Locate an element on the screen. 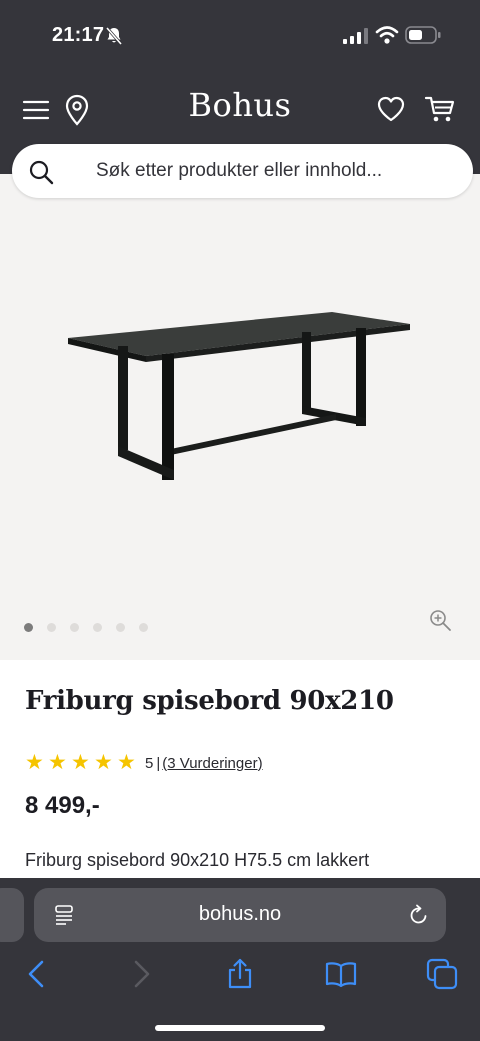  home-indicator is located at coordinates (240, 1028).